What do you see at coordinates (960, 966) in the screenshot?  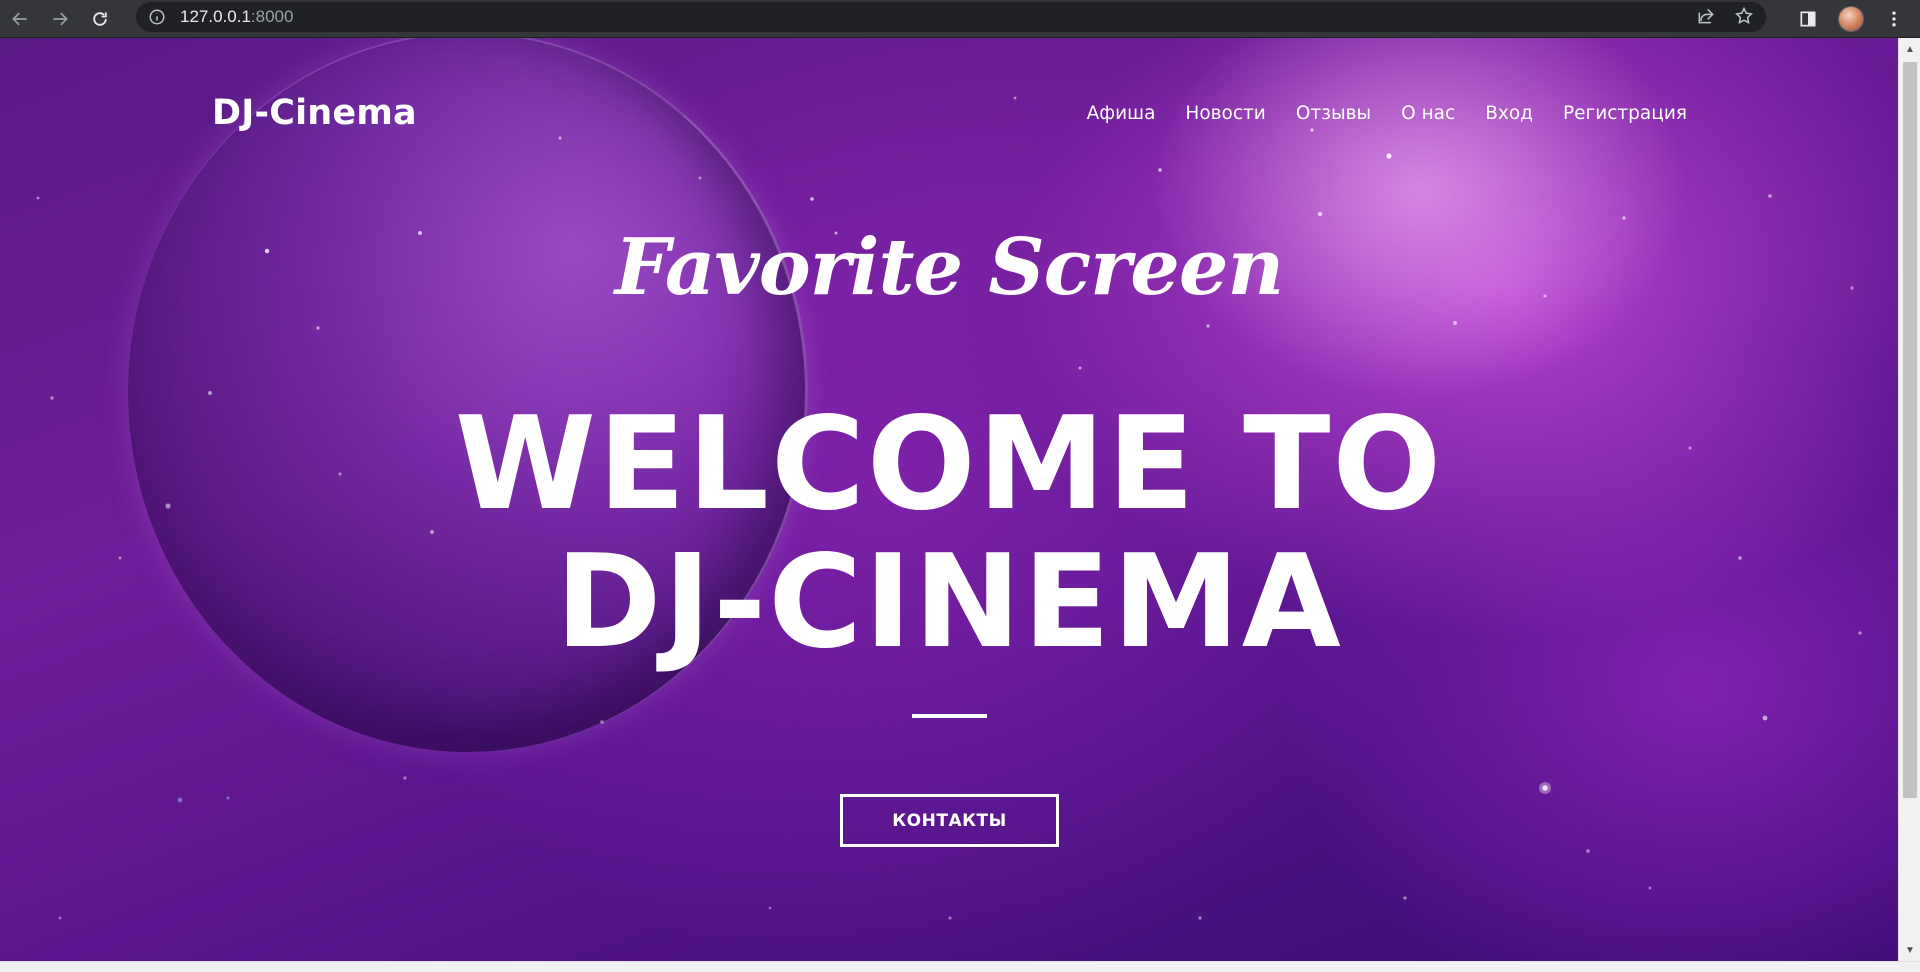 I see `horizontal-scrollbar` at bounding box center [960, 966].